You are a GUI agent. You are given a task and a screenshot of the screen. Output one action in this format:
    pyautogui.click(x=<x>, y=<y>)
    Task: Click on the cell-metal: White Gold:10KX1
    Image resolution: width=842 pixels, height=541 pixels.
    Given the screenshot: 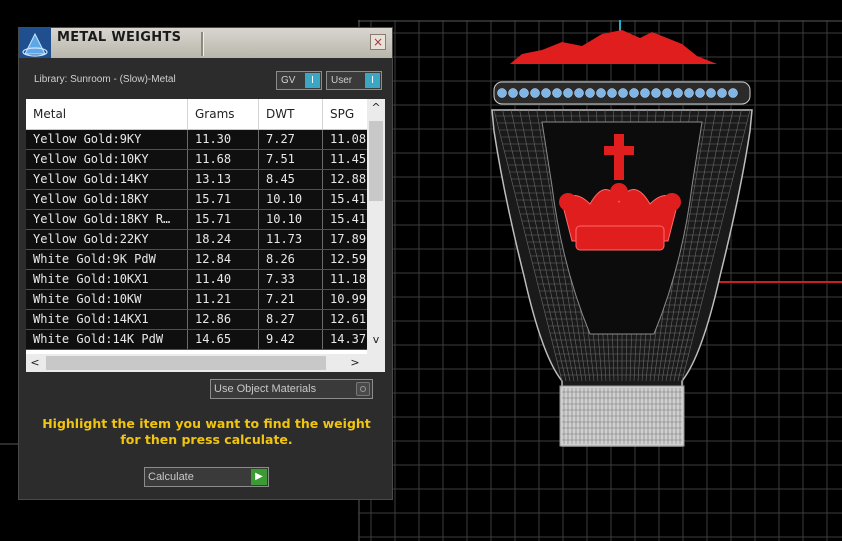 What is the action you would take?
    pyautogui.click(x=91, y=279)
    